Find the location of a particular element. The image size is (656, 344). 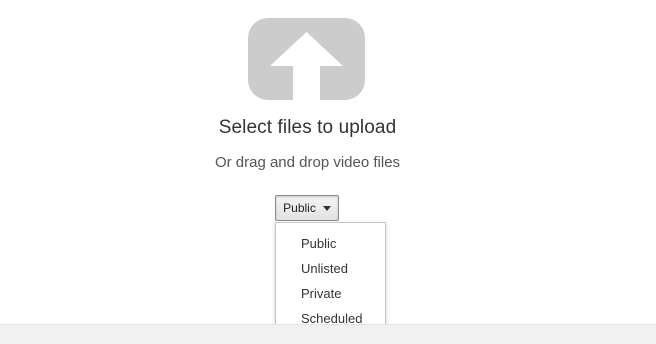

privacy-selected-label: Public is located at coordinates (299, 208).